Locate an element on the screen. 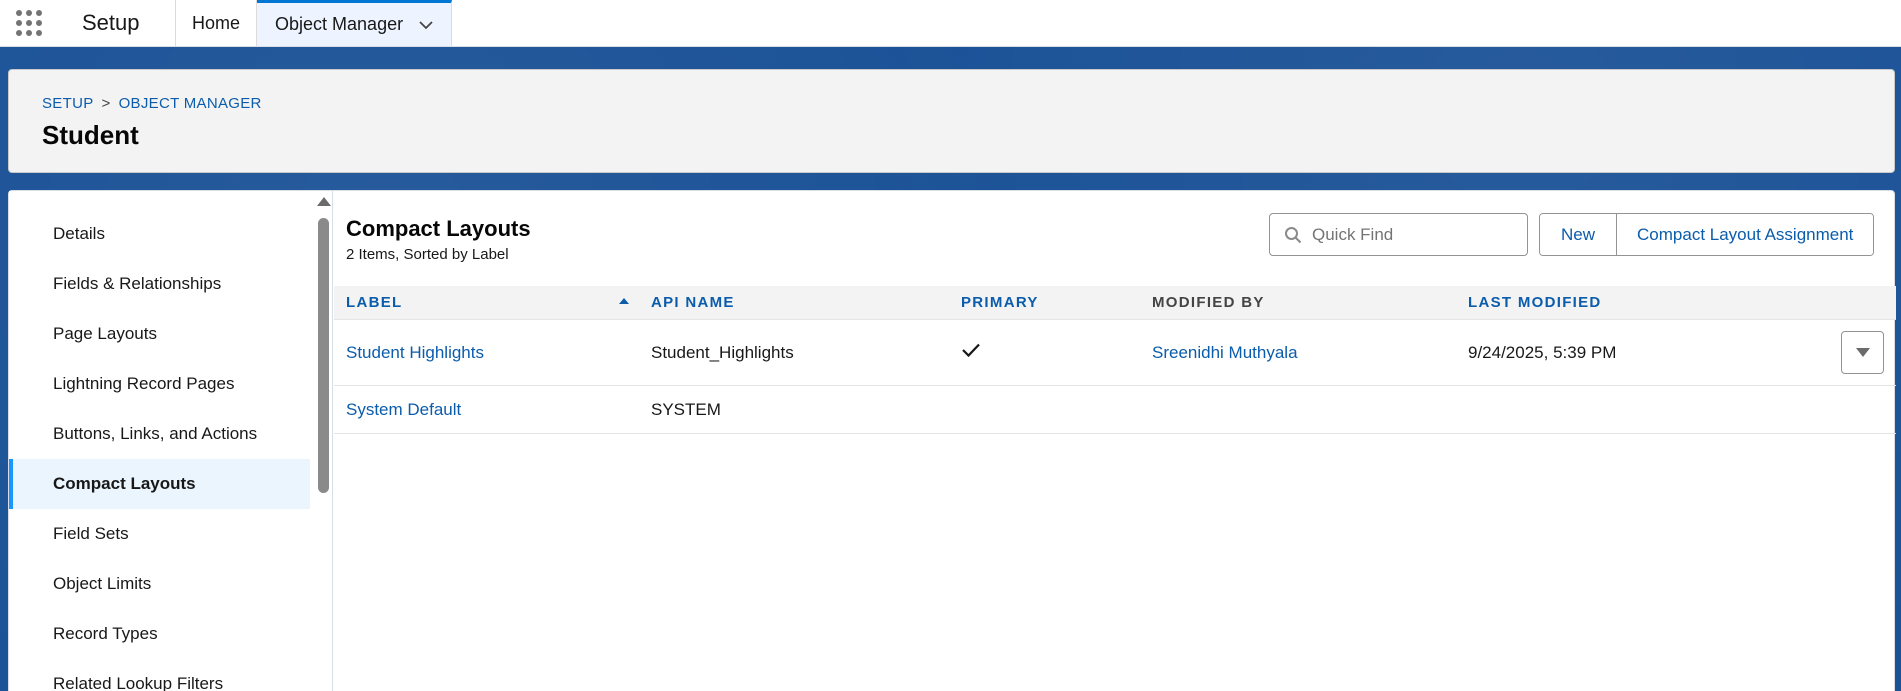 The width and height of the screenshot is (1901, 691). row-actions-button is located at coordinates (1862, 352).